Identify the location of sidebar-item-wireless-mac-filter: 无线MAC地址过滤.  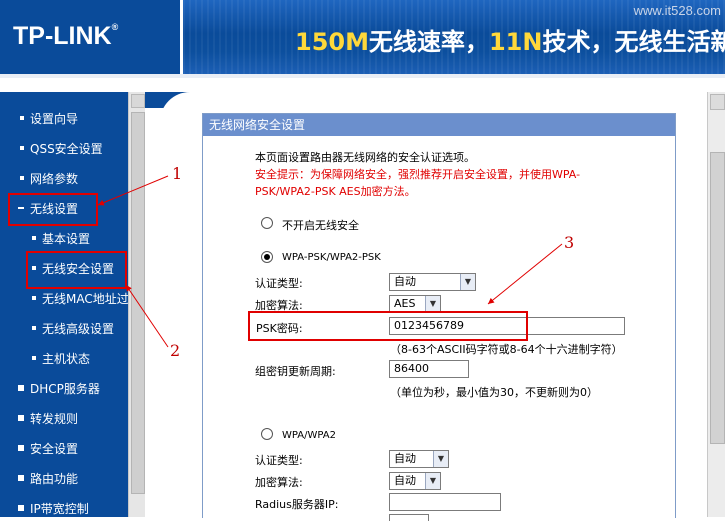
(64, 298).